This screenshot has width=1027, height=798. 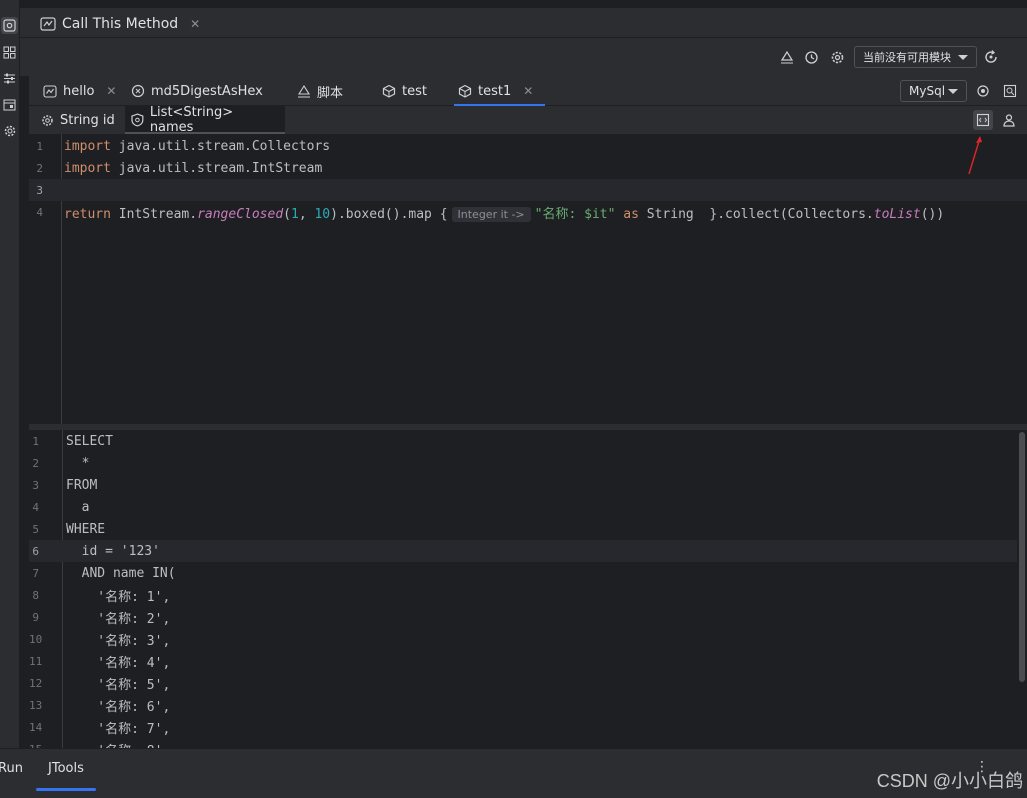 I want to click on tab-param-string-id: String id, so click(x=78, y=120).